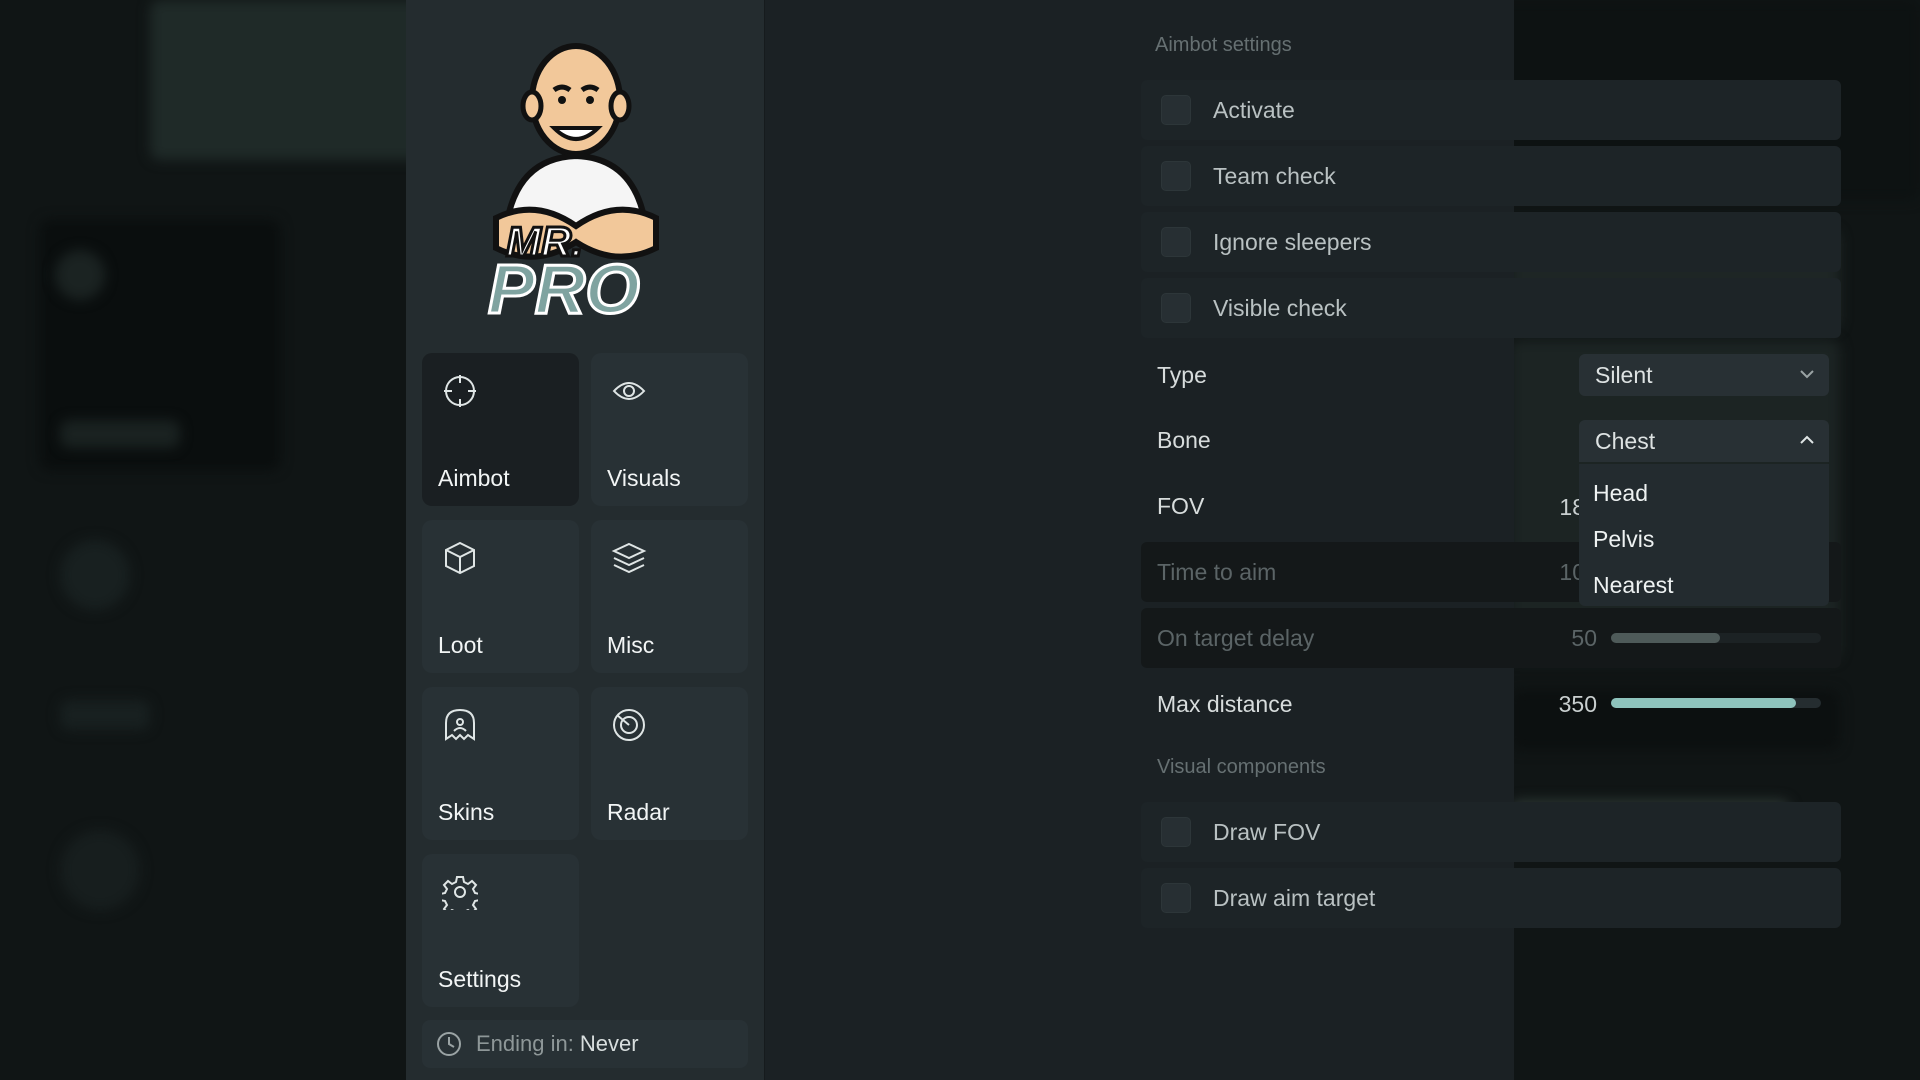 Image resolution: width=1920 pixels, height=1080 pixels. Describe the element at coordinates (466, 812) in the screenshot. I see `nav-label-skins: Skins` at that location.